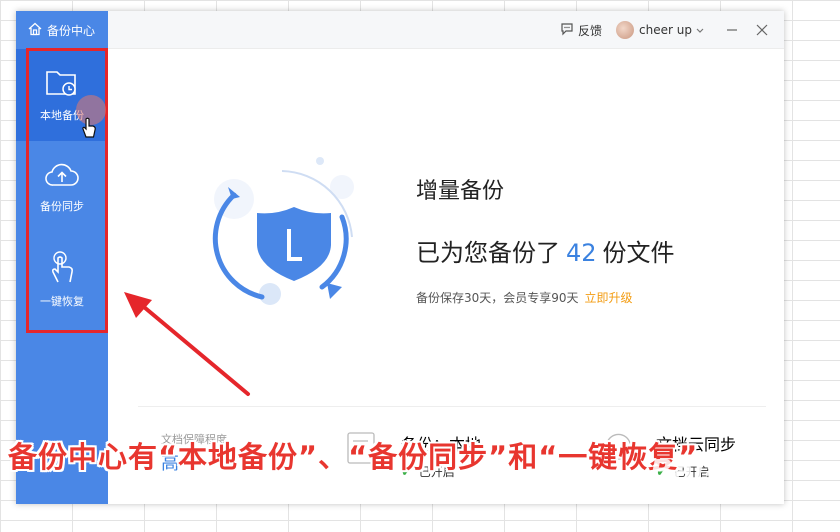 This screenshot has width=840, height=532. What do you see at coordinates (353, 457) in the screenshot?
I see `tutorial-caption: 备份中心有“本地备份”、“备份同步”和“一键恢复”` at bounding box center [353, 457].